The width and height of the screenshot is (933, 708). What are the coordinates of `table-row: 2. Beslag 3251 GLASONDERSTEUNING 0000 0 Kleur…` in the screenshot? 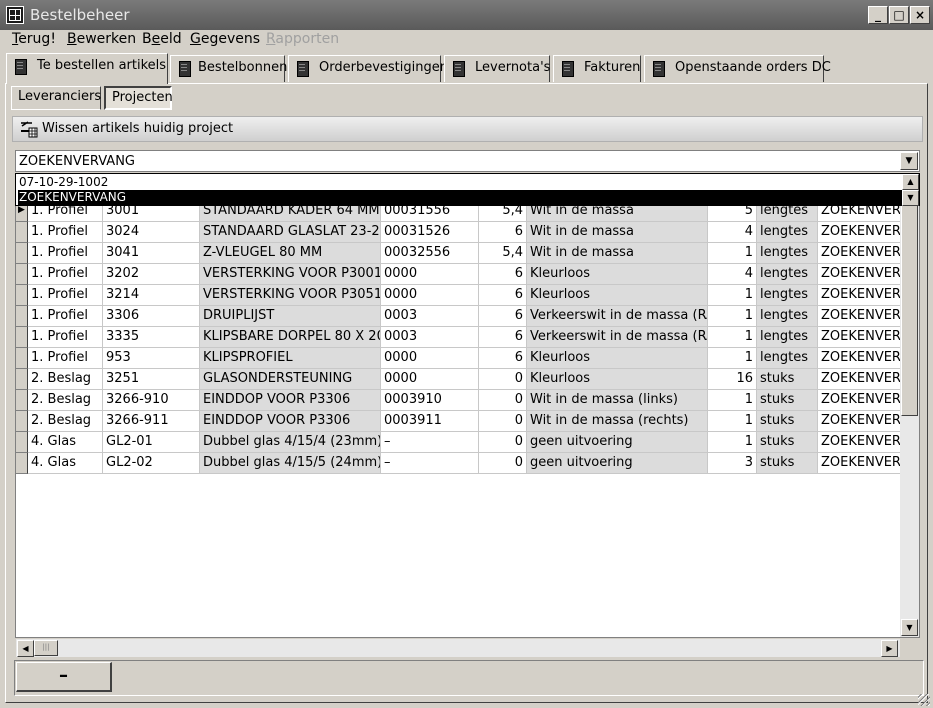 It's located at (458, 379).